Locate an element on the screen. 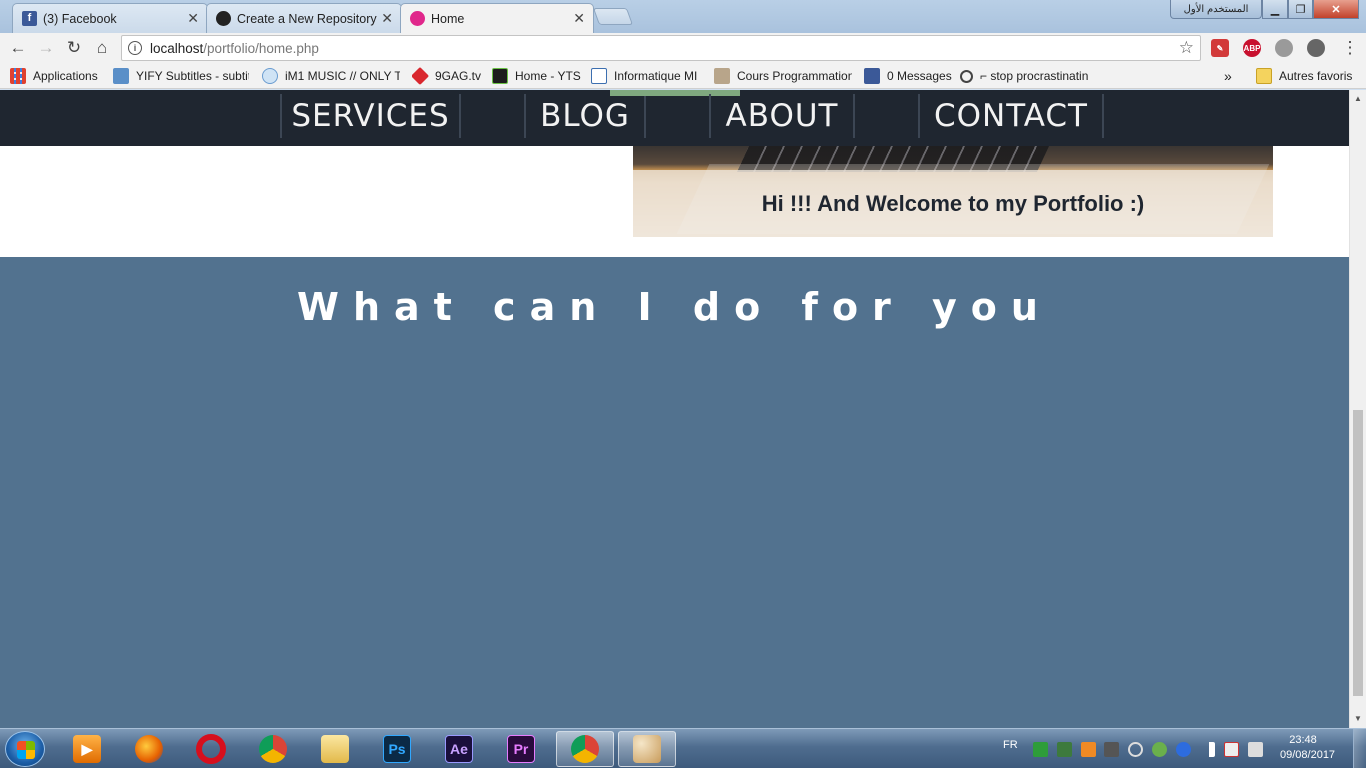 The image size is (1366, 768). bookmark-applications: Applications is located at coordinates (54, 76).